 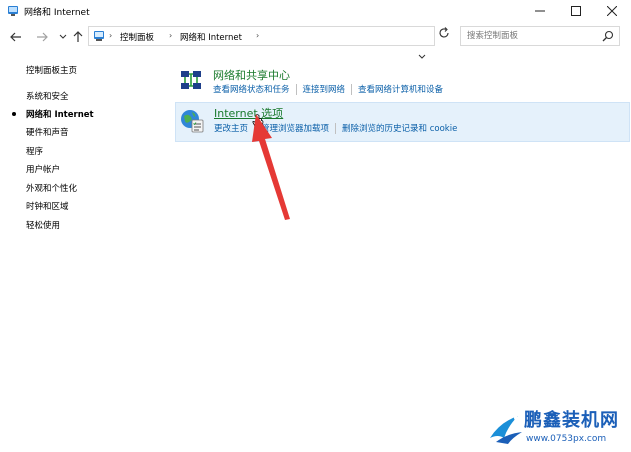 I want to click on watermark-brand: 鹏鑫装机网, so click(x=571, y=420).